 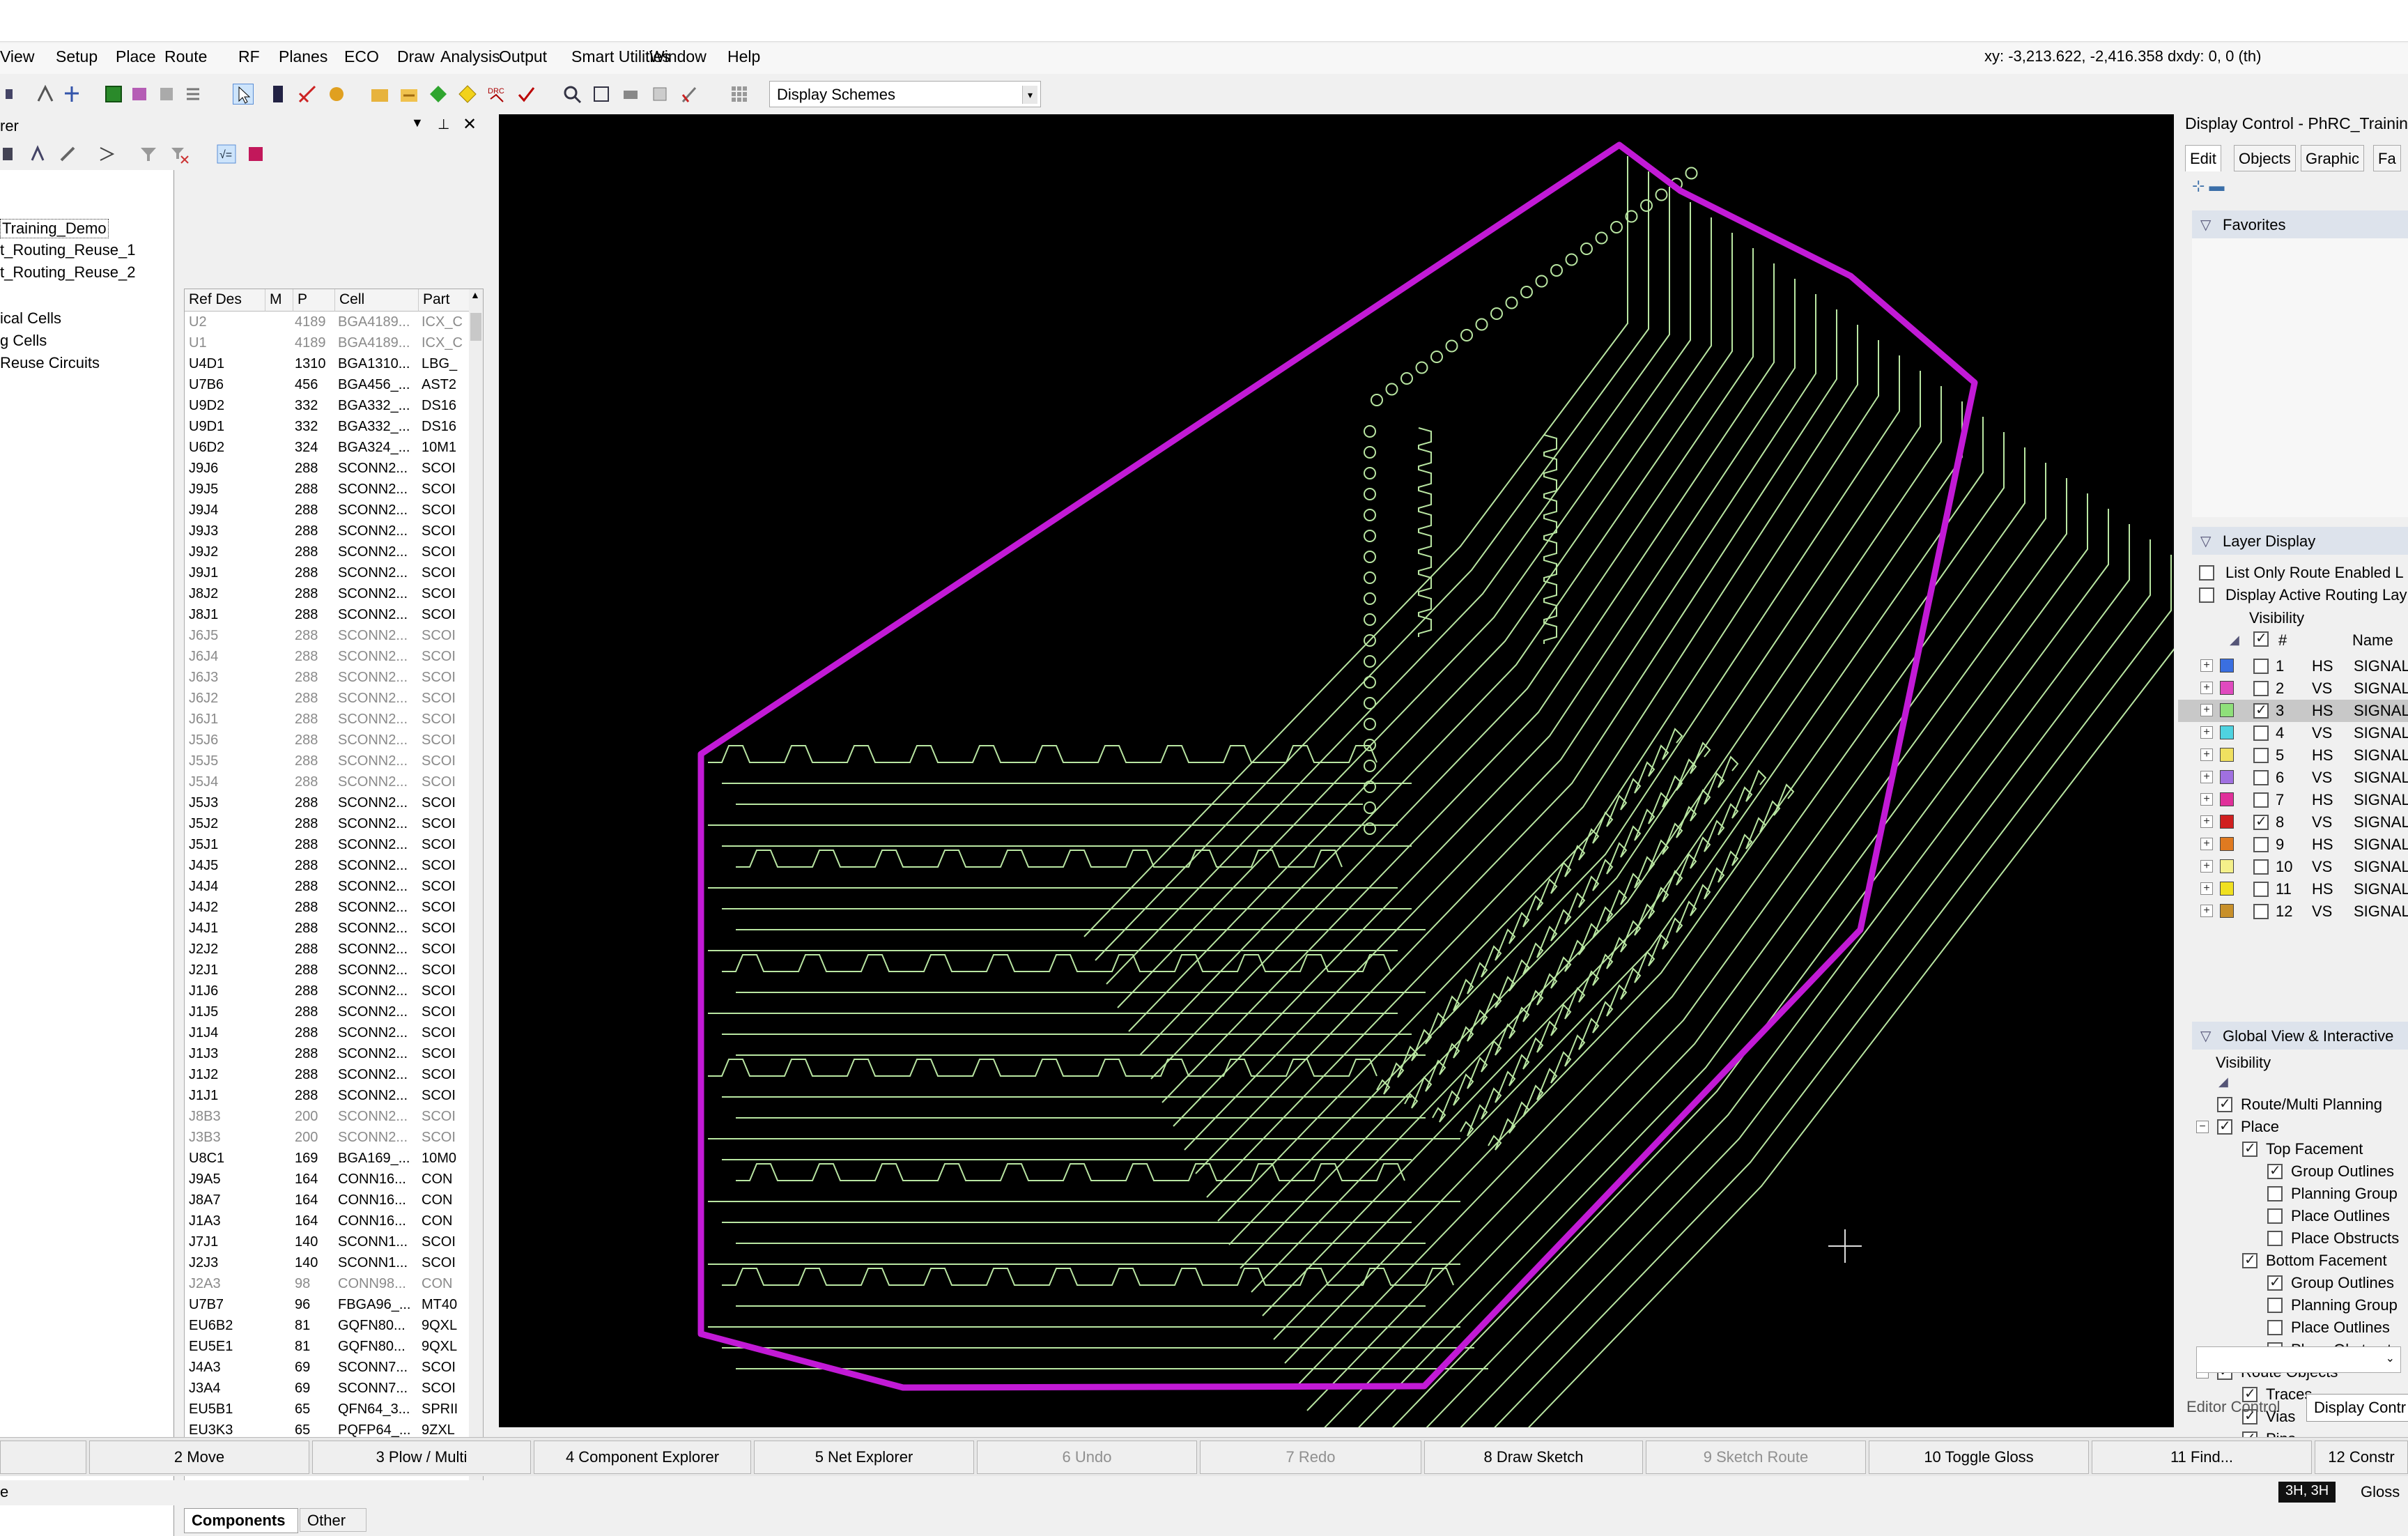 What do you see at coordinates (328, 970) in the screenshot?
I see `table-row: J2J1 288 SCONN2... SCOI` at bounding box center [328, 970].